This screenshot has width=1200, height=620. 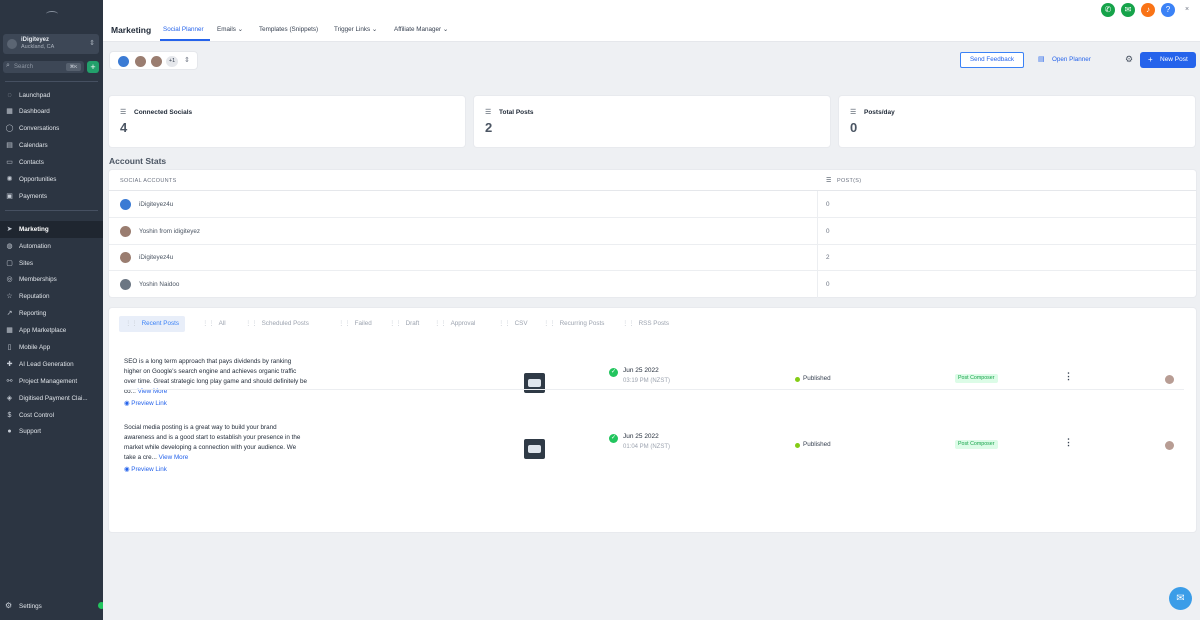 I want to click on settings-gear-icon: ⚙, so click(x=1129, y=59).